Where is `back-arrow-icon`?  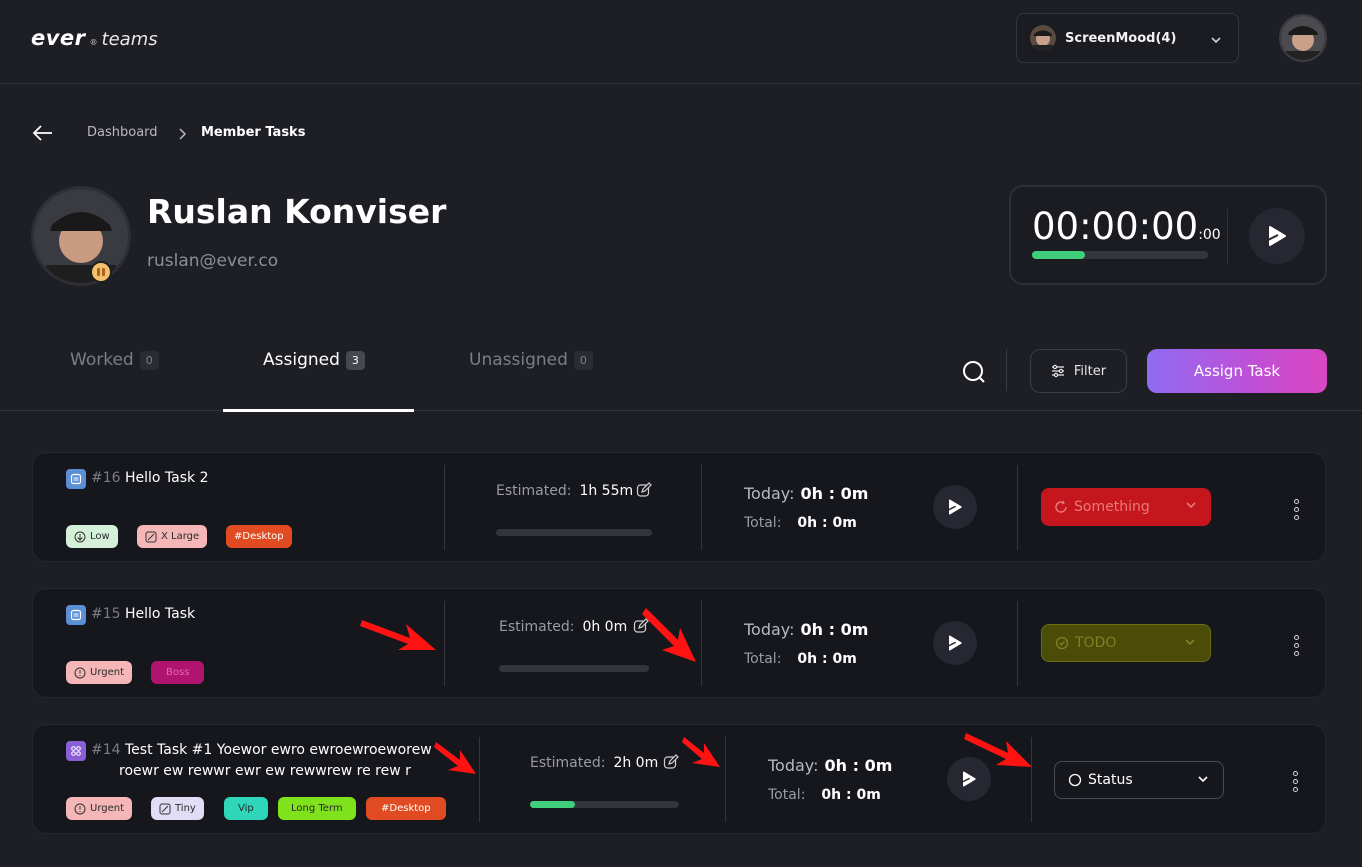
back-arrow-icon is located at coordinates (43, 135).